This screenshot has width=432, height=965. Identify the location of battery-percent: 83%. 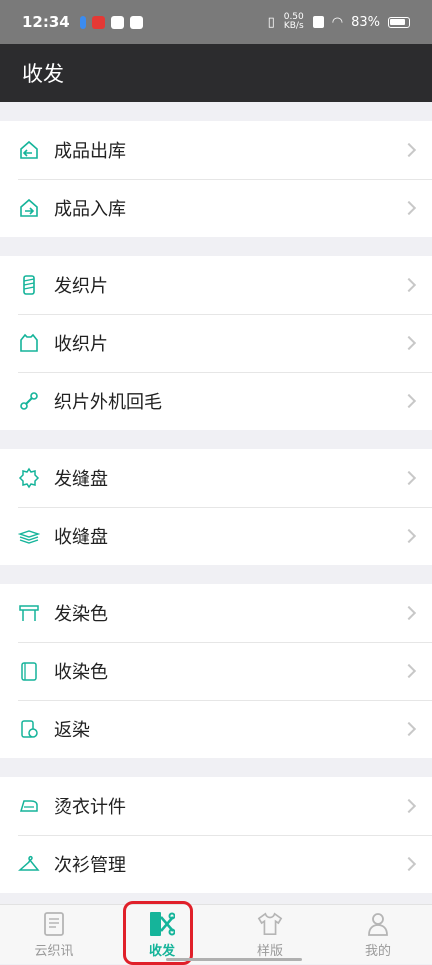
(365, 22).